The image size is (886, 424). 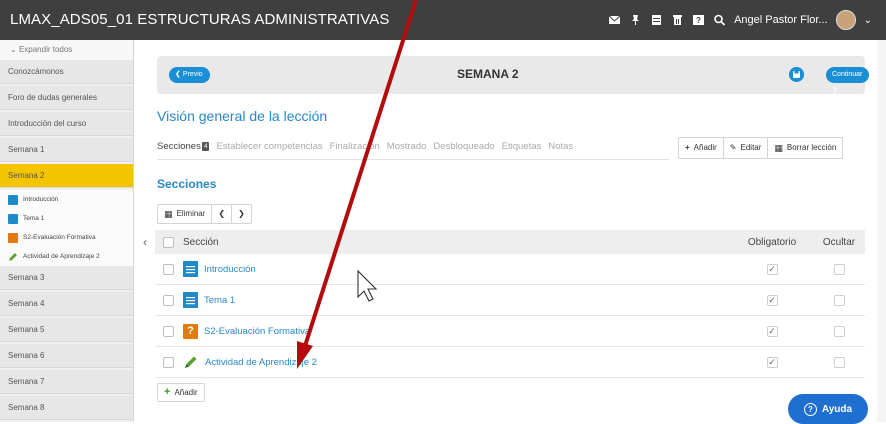 I want to click on pin-icon, so click(x=635, y=20).